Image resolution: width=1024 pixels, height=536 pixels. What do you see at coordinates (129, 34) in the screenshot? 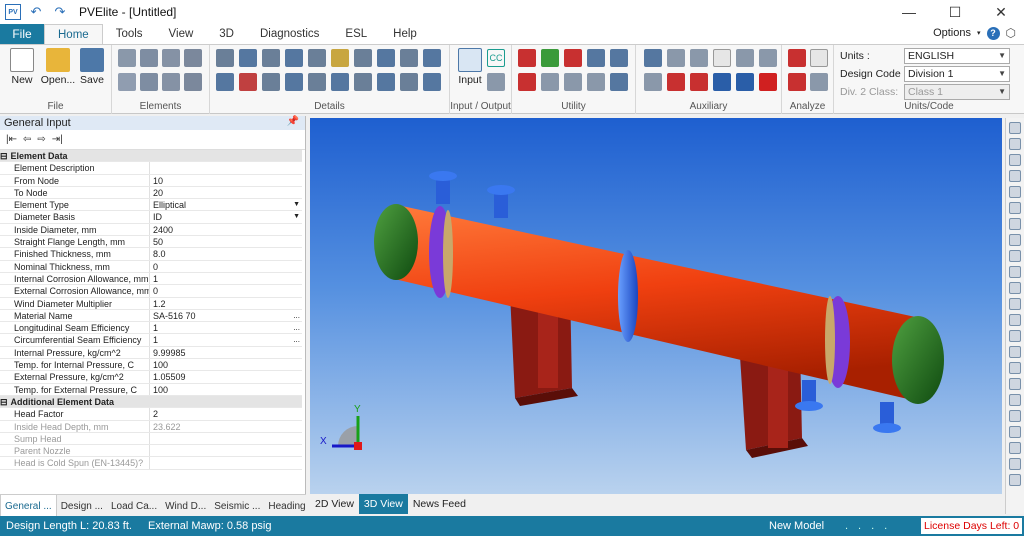
I see `tab-tools: Tools` at bounding box center [129, 34].